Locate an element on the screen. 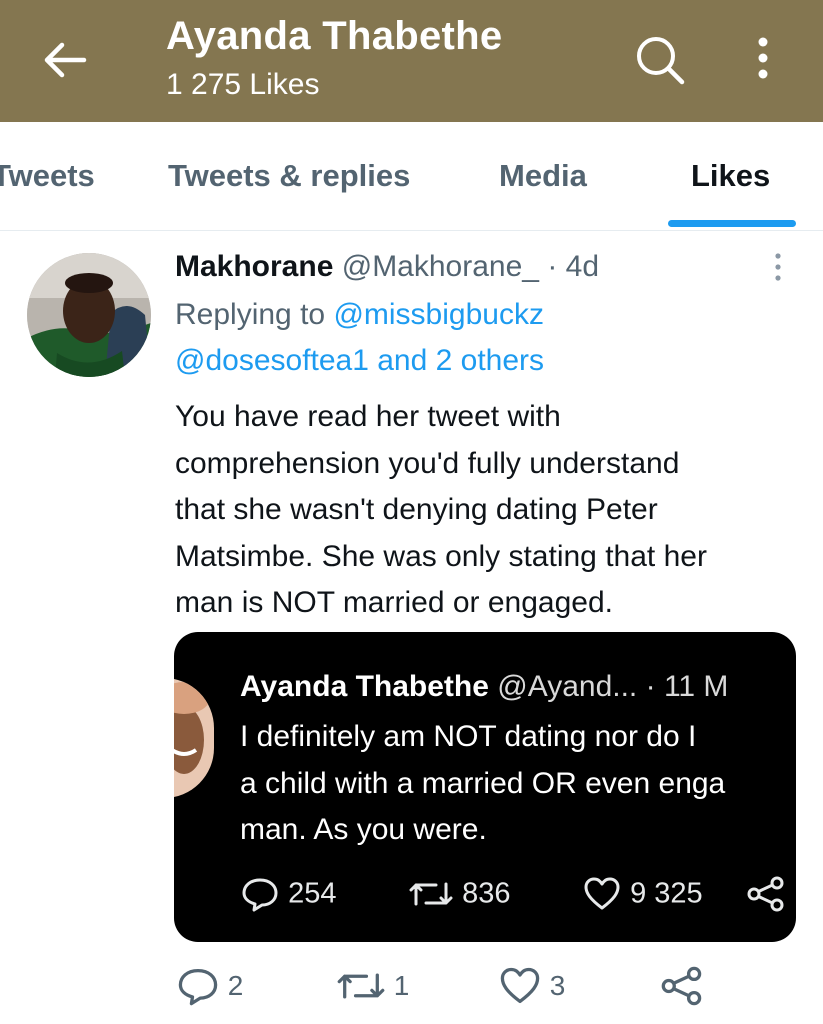 The image size is (823, 1024). quoted-share-button is located at coordinates (766, 896).